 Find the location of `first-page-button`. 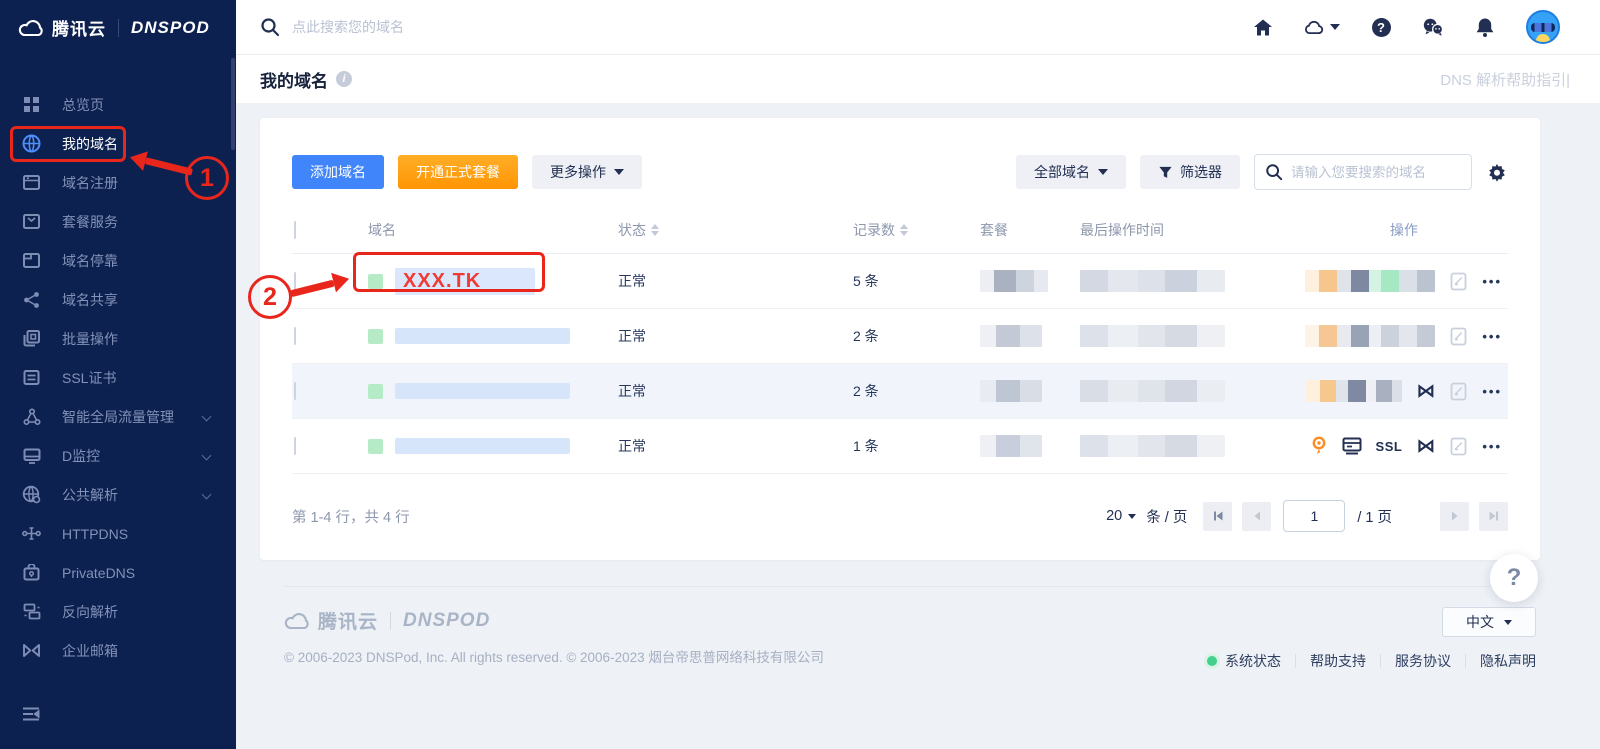

first-page-button is located at coordinates (1218, 516).